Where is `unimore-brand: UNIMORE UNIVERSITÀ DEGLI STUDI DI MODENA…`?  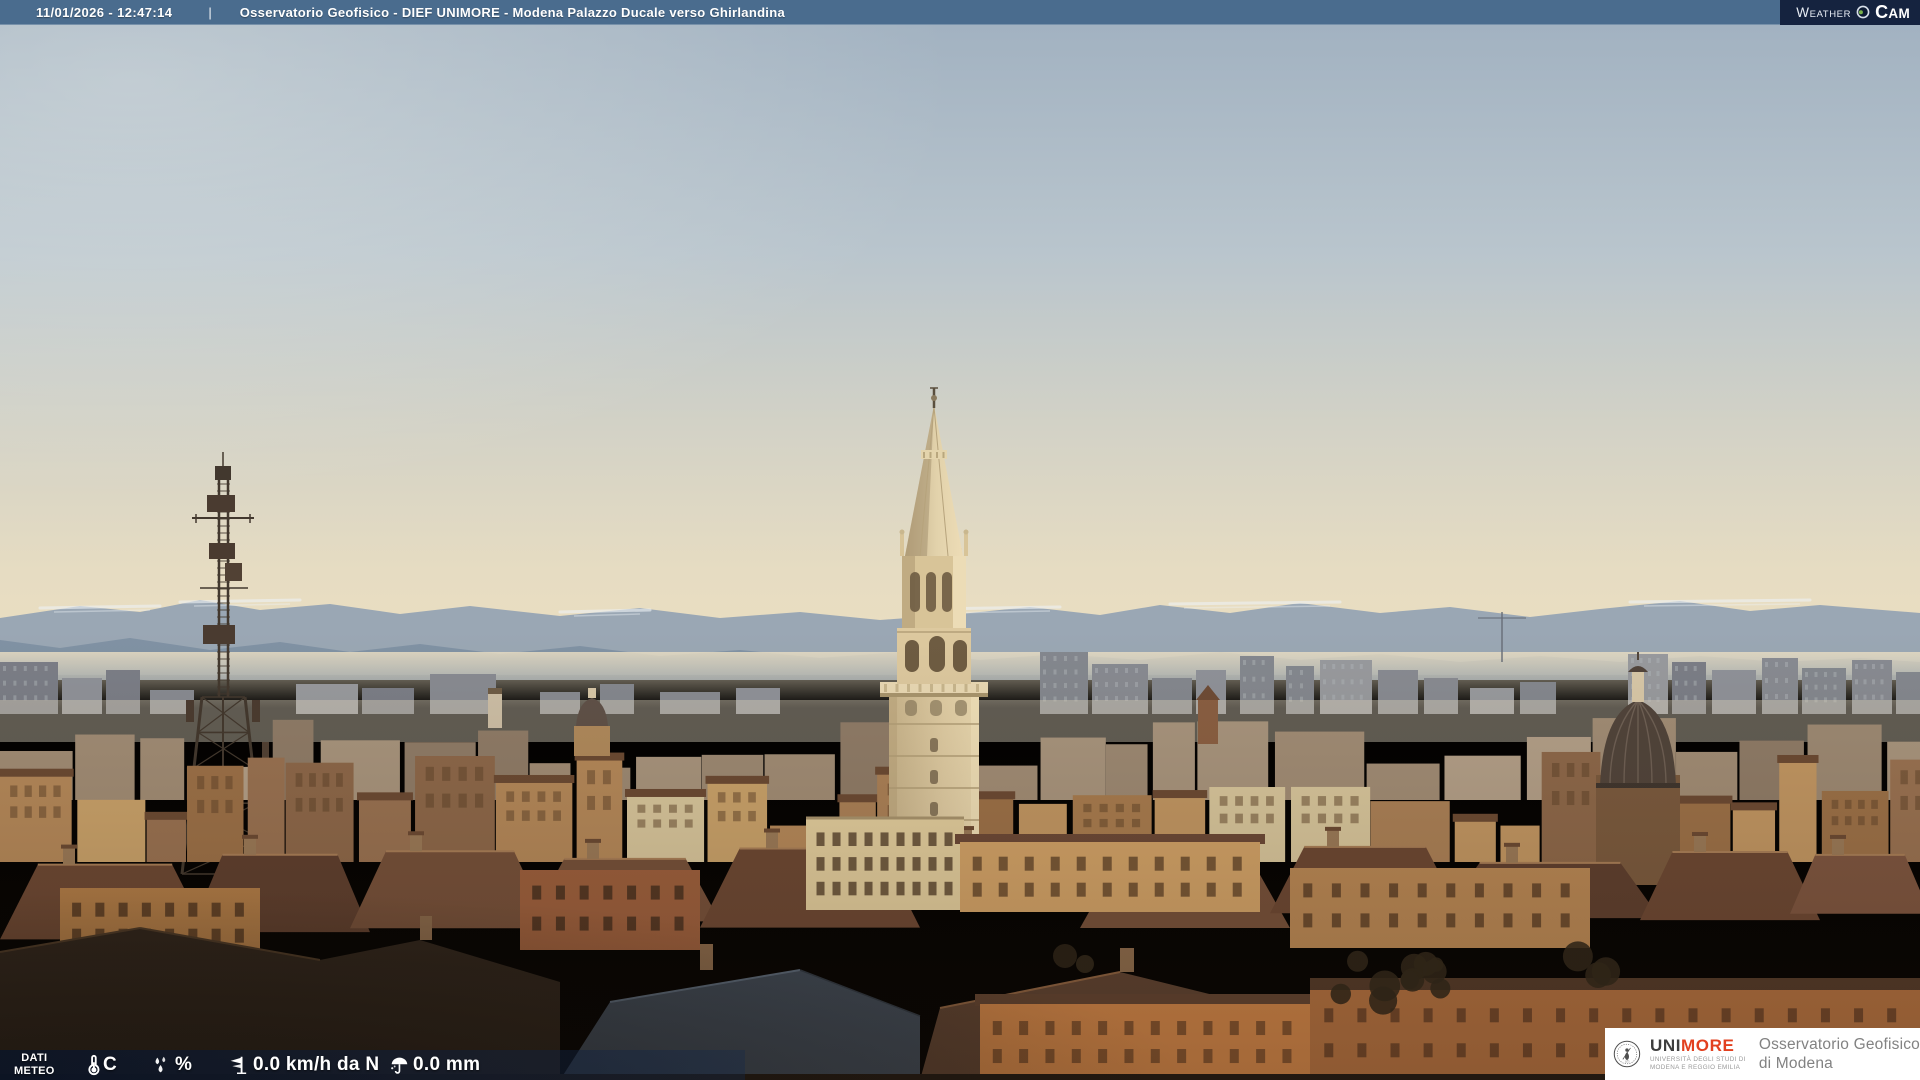 unimore-brand: UNIMORE UNIVERSITÀ DEGLI STUDI DI MODENA… is located at coordinates (1698, 1053).